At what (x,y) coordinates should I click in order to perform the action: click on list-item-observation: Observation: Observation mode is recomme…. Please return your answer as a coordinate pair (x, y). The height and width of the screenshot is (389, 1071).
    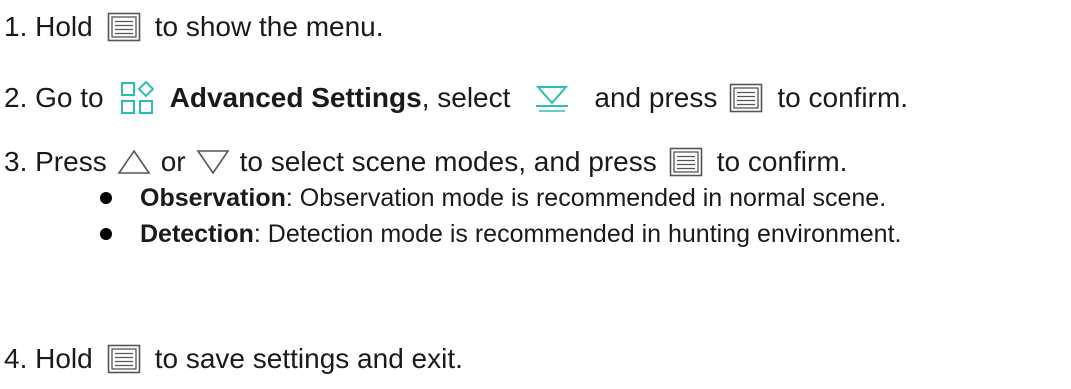
    Looking at the image, I should click on (560, 198).